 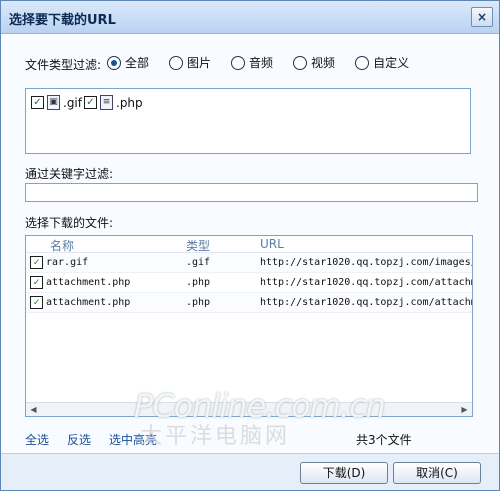 What do you see at coordinates (437, 473) in the screenshot?
I see `cancel-button: 取消(C)` at bounding box center [437, 473].